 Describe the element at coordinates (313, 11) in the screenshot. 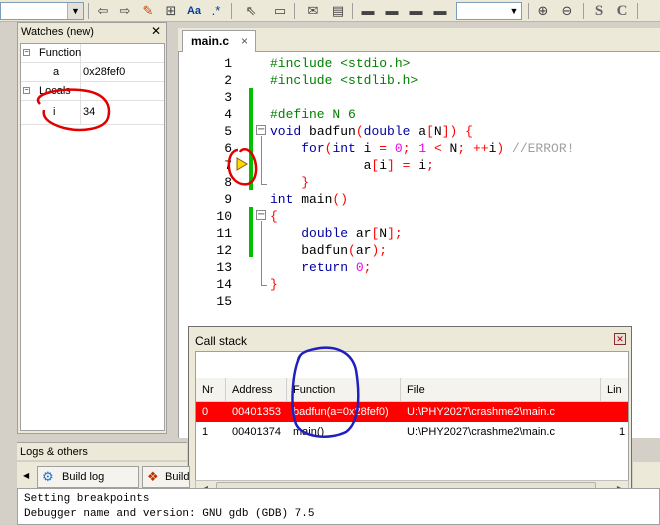

I see `mail-icon: ✉` at that location.